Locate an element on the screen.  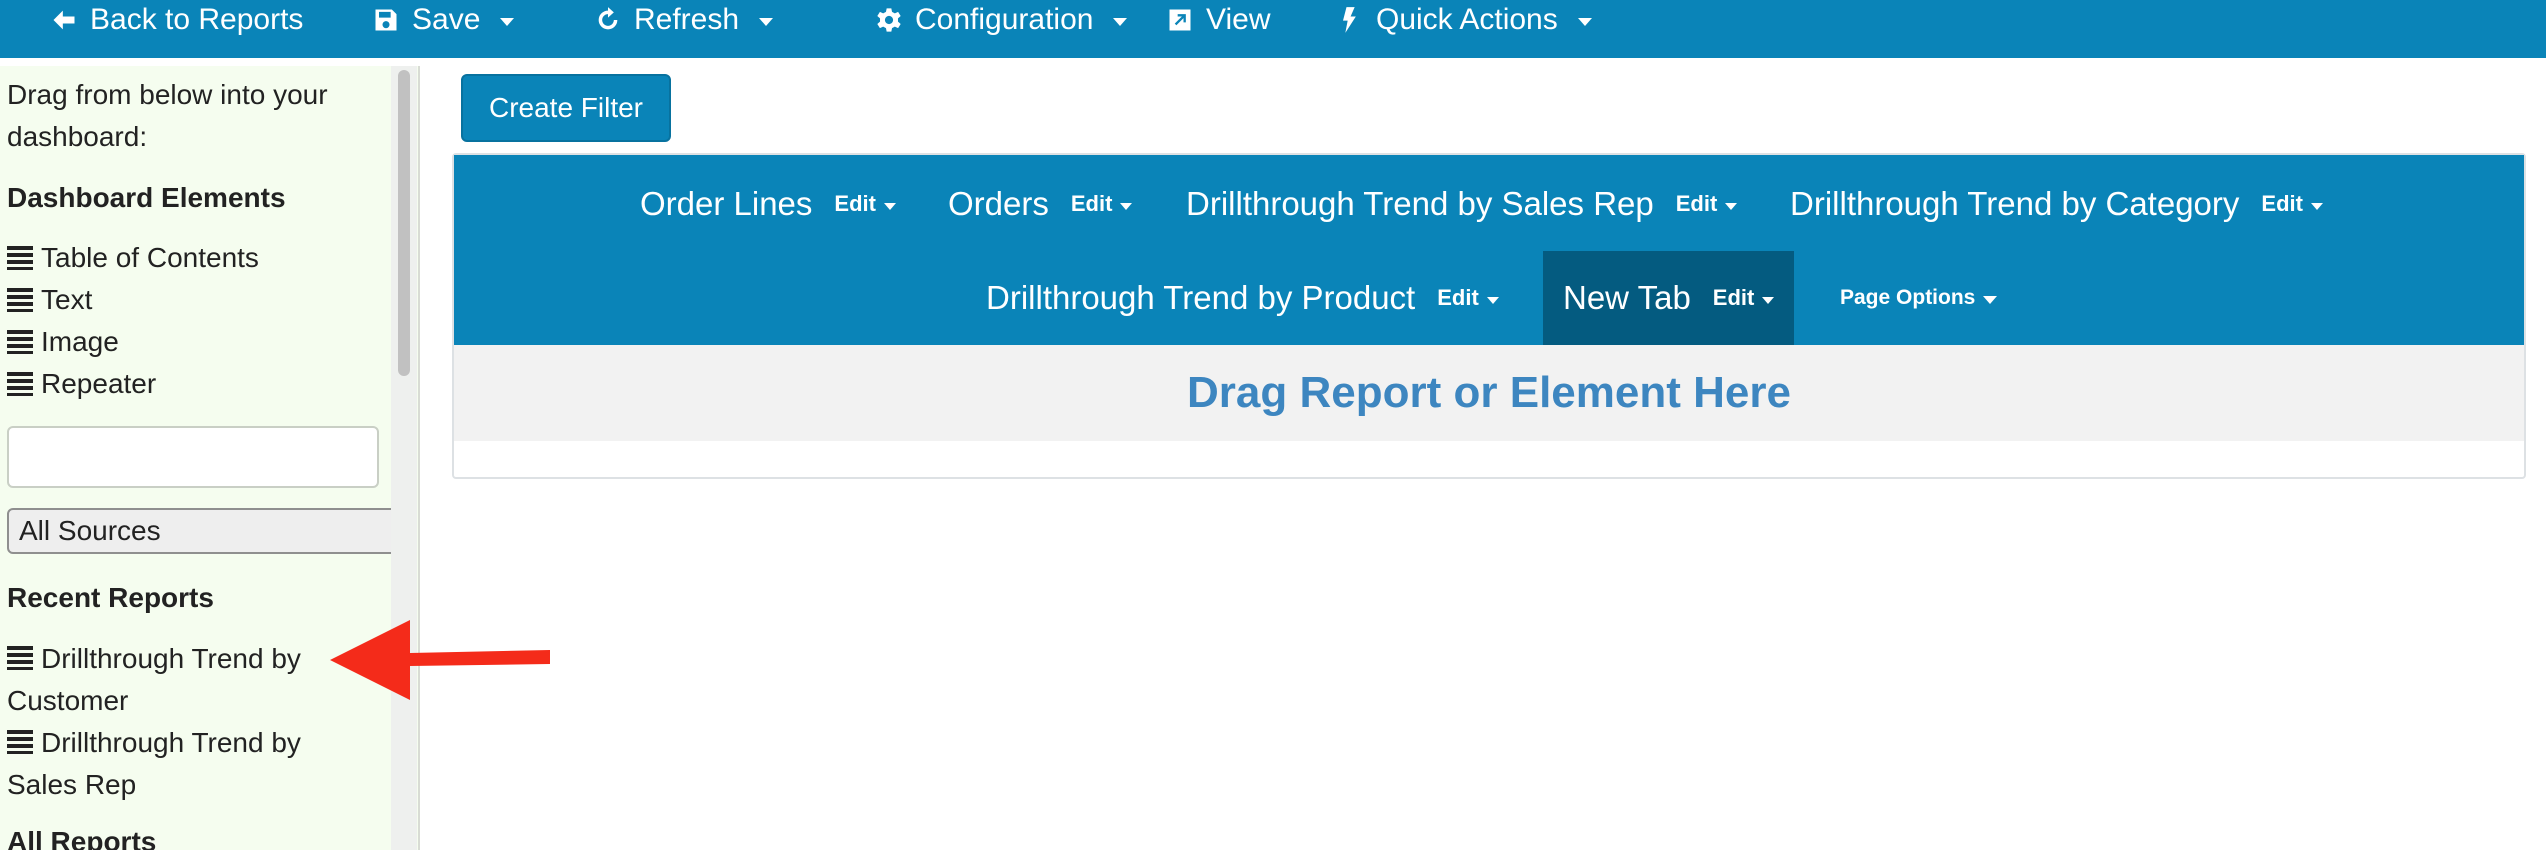
external-link-icon is located at coordinates (1180, 20).